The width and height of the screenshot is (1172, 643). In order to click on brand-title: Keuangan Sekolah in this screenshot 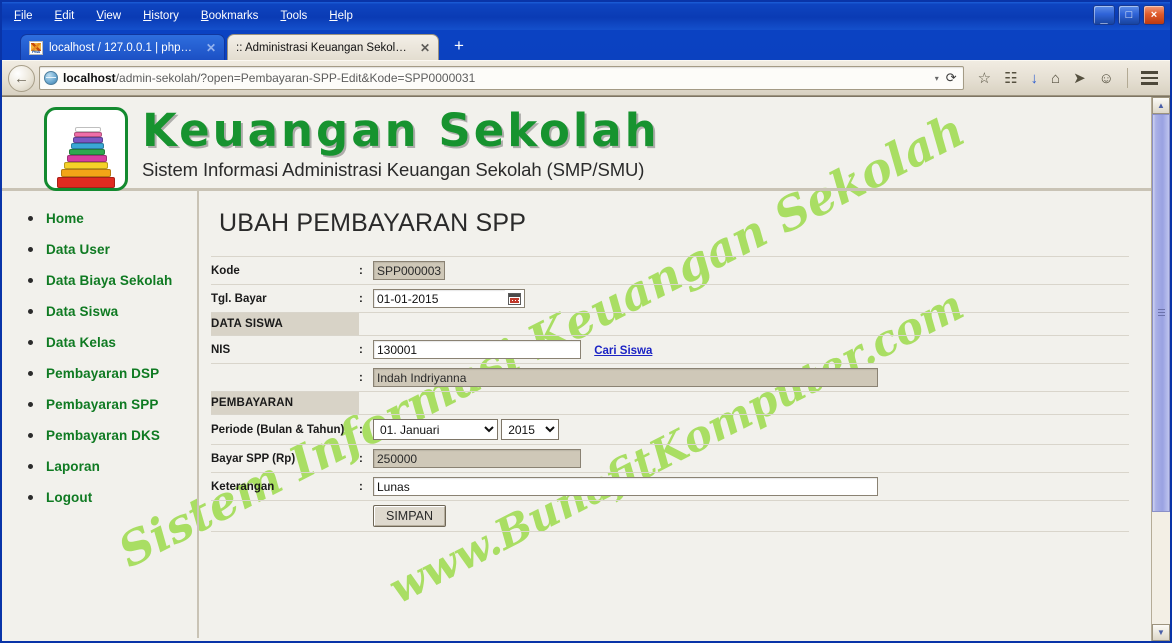, I will do `click(401, 130)`.